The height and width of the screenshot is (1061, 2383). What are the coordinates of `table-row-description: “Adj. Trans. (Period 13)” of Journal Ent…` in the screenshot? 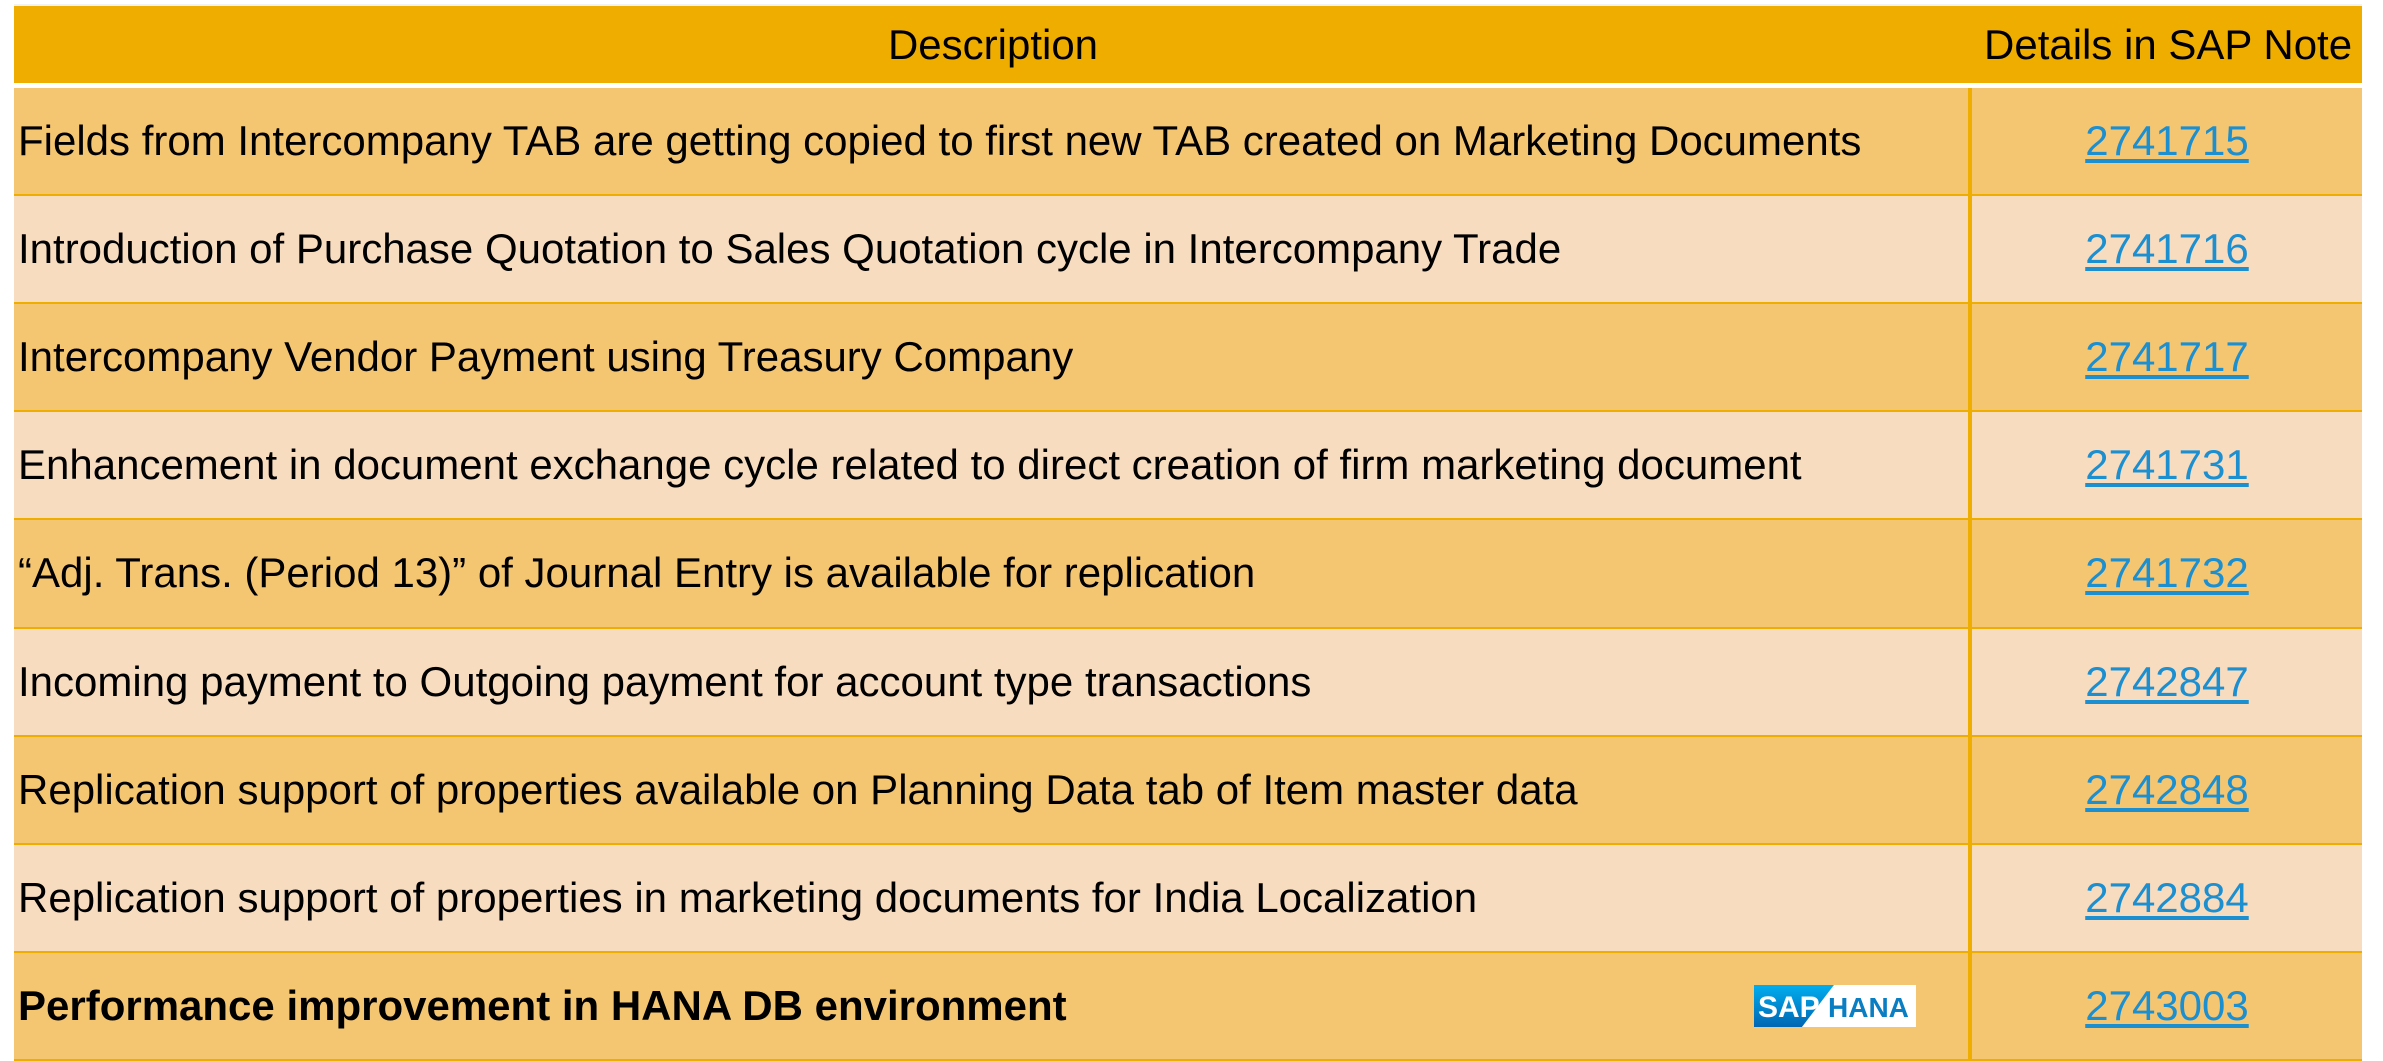 It's located at (993, 574).